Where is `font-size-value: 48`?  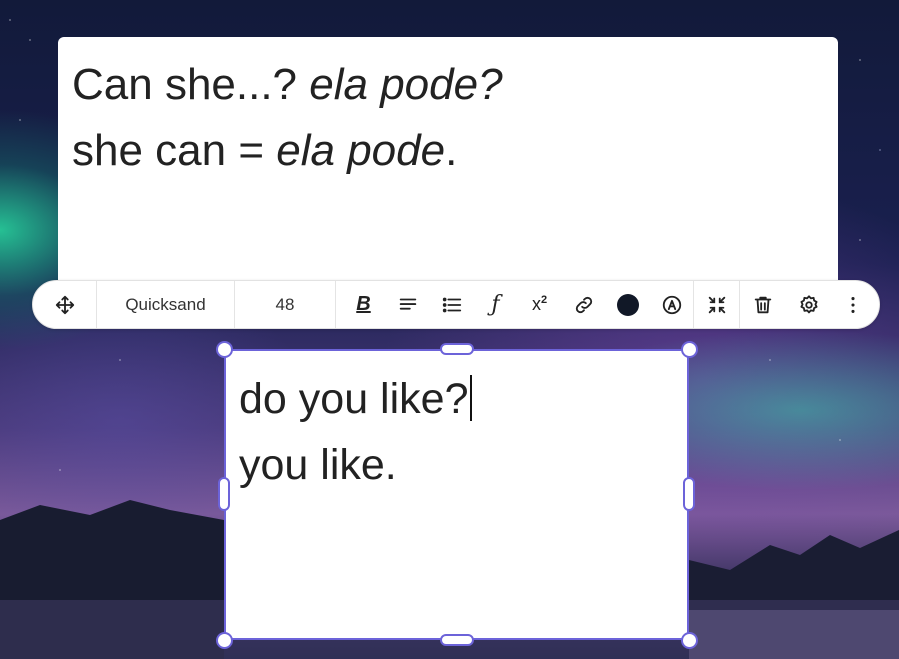
font-size-value: 48 is located at coordinates (285, 304).